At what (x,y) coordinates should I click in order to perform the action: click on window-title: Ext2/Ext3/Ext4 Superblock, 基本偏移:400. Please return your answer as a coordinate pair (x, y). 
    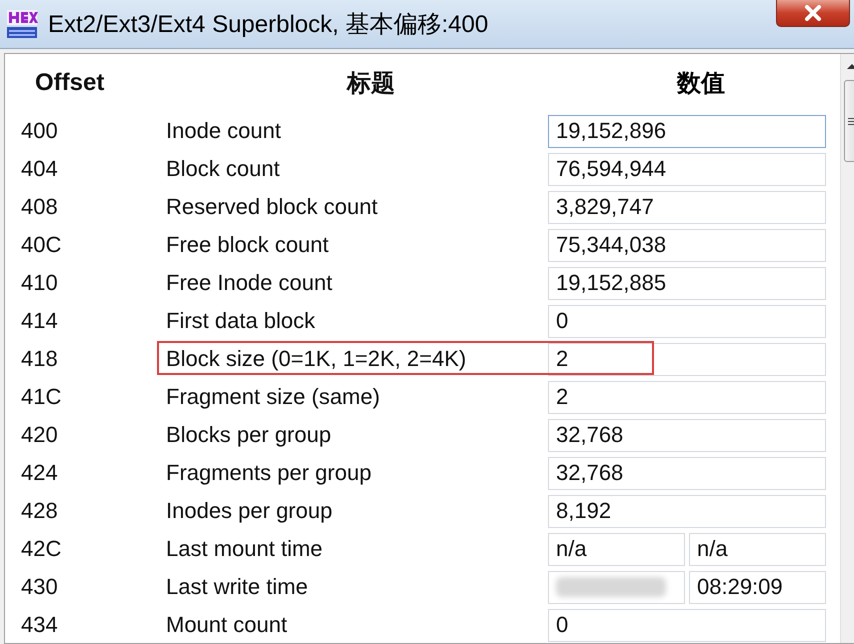
    Looking at the image, I should click on (268, 25).